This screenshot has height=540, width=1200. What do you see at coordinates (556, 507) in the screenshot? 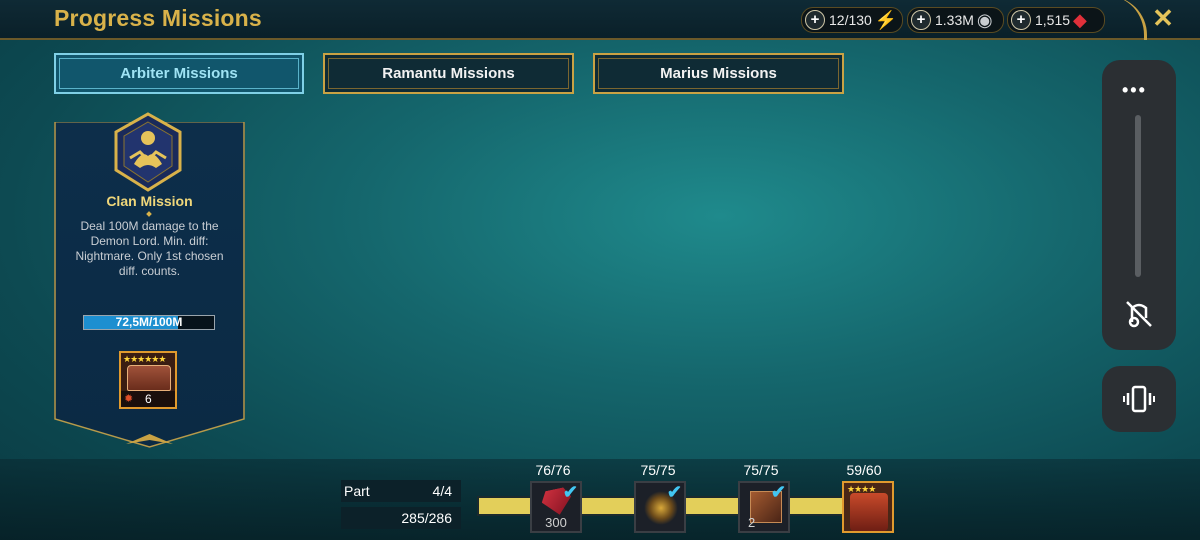
I see `milestone-reward-ruby: ✔ 300` at bounding box center [556, 507].